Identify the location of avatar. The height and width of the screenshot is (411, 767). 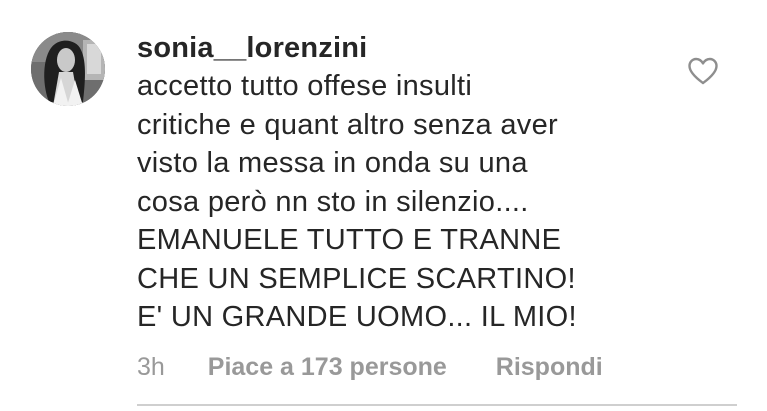
(68, 69).